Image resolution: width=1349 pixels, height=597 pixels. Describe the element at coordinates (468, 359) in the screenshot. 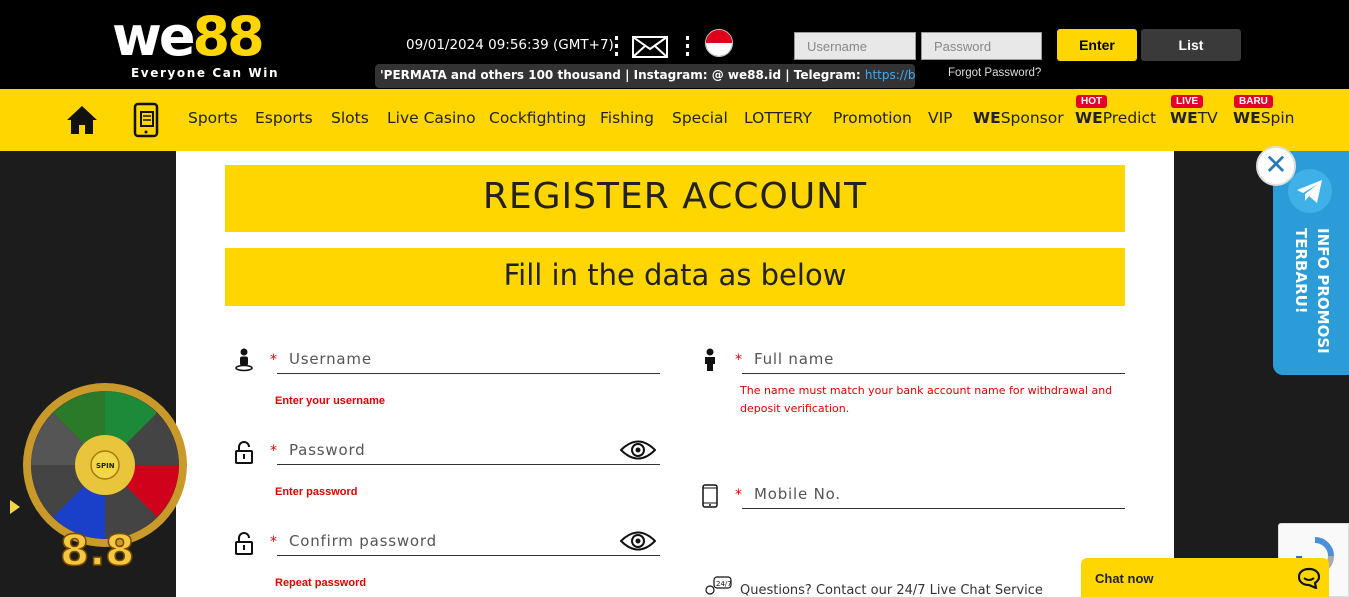

I see `username-input` at that location.